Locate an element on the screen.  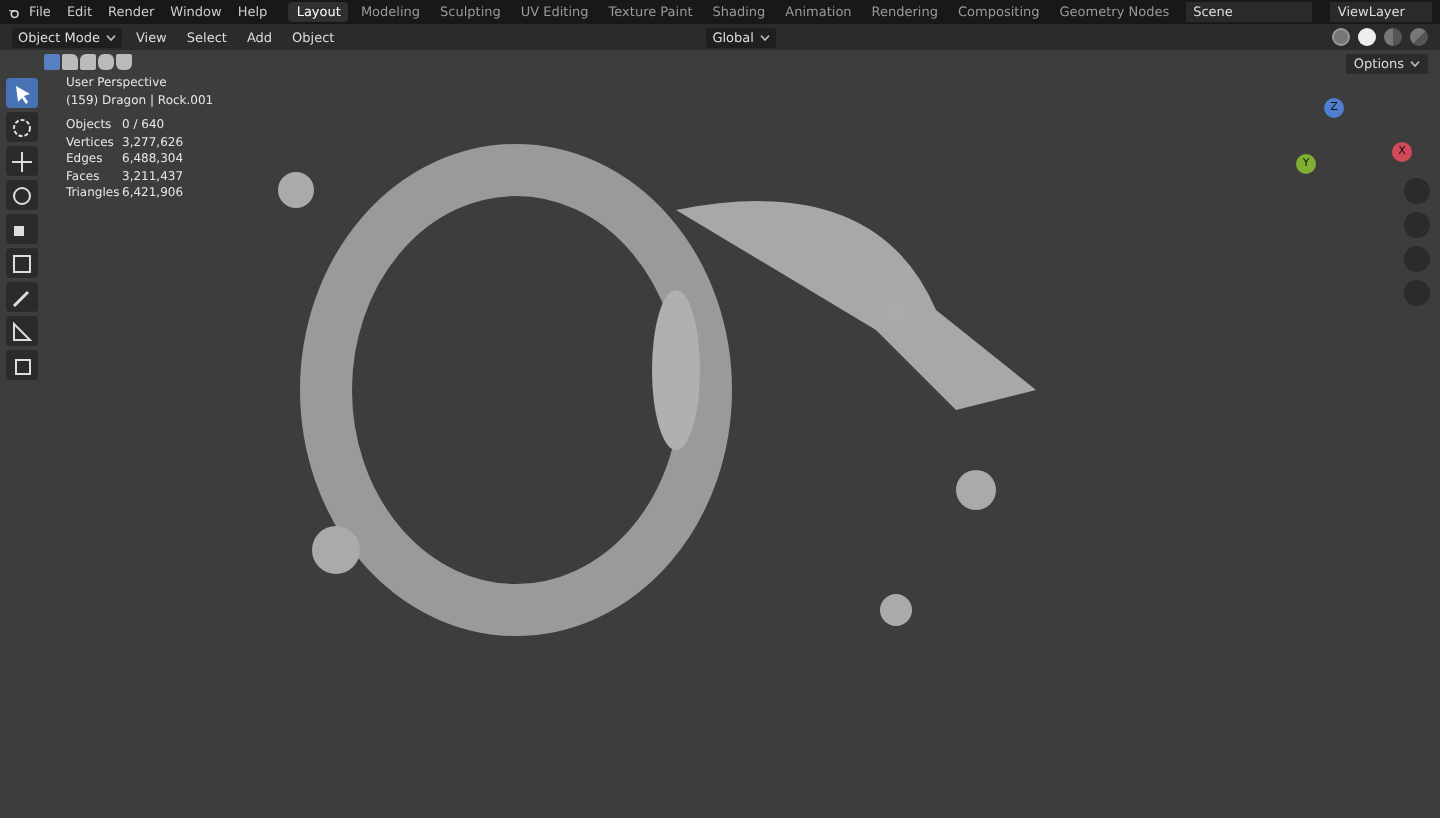
measure-icon is located at coordinates (22, 331).